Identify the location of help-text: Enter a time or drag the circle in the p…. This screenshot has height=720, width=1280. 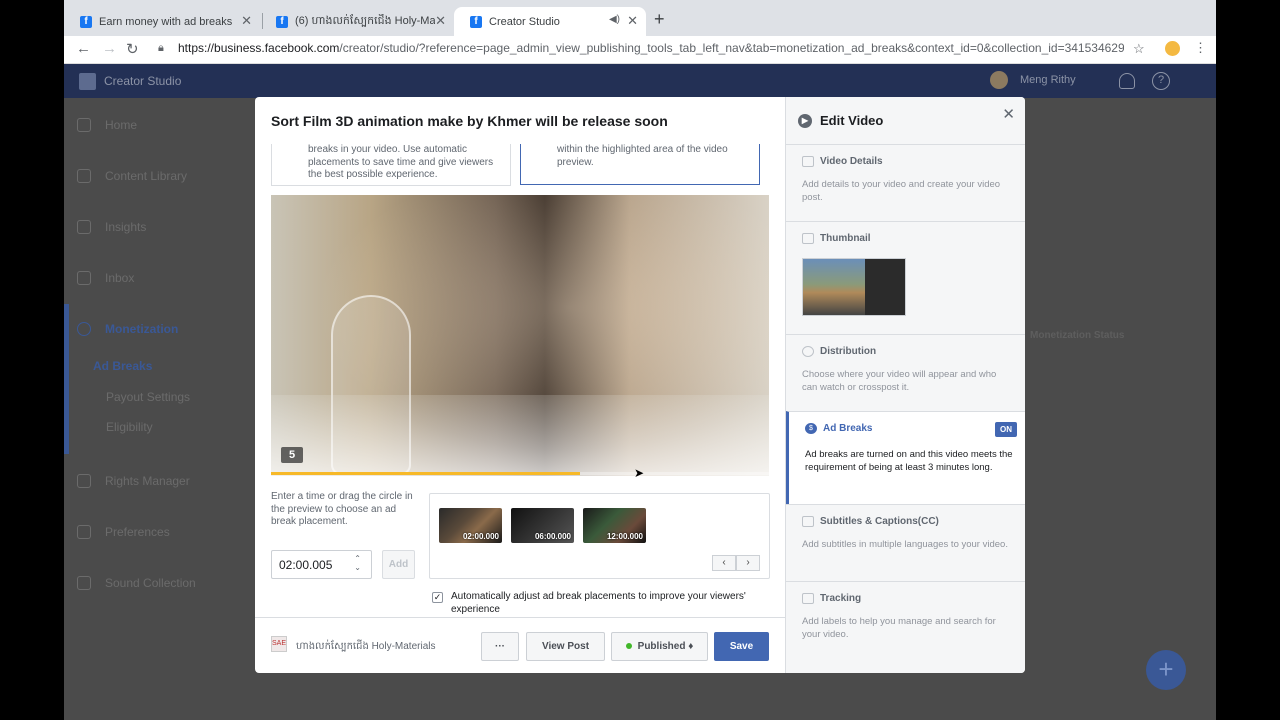
(342, 509).